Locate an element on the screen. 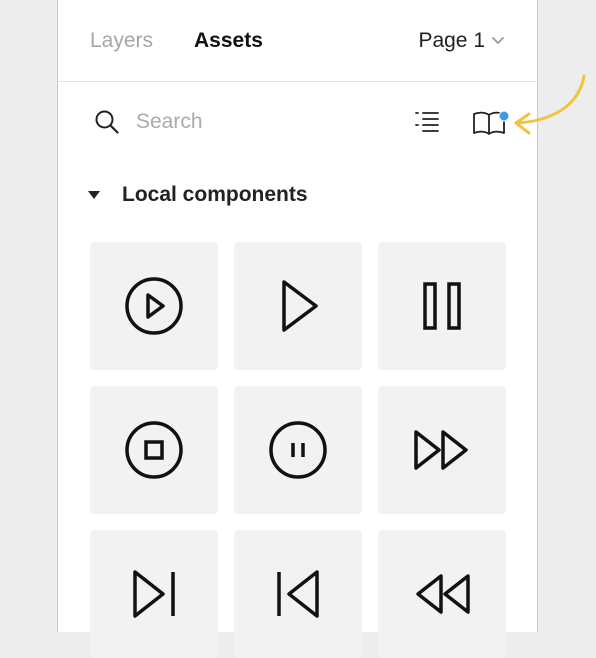 This screenshot has height=658, width=596. local-components-header: Local components is located at coordinates (198, 195).